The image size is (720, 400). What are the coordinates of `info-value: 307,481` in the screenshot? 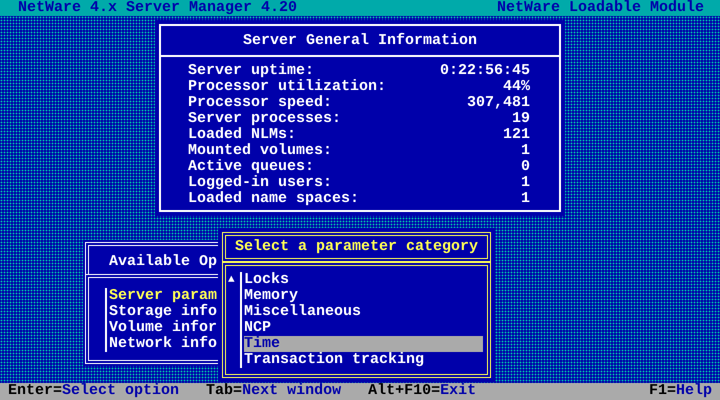 It's located at (498, 103).